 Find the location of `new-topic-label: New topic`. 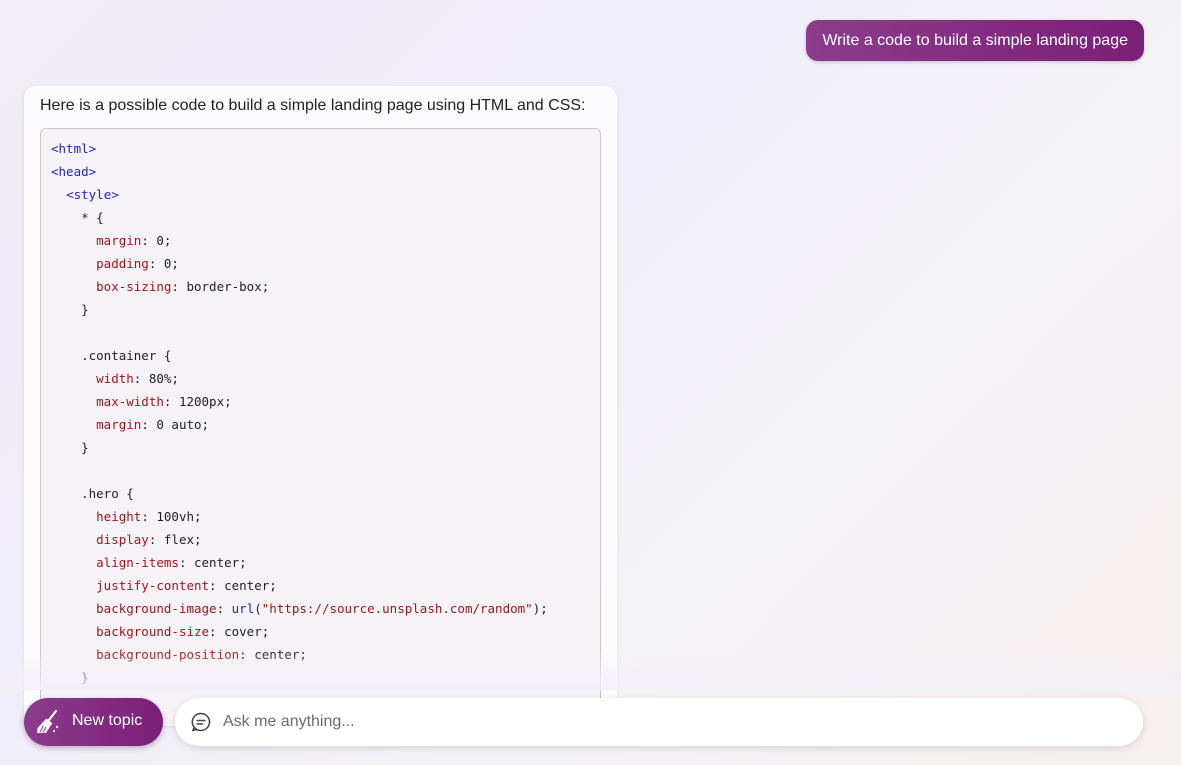

new-topic-label: New topic is located at coordinates (107, 720).